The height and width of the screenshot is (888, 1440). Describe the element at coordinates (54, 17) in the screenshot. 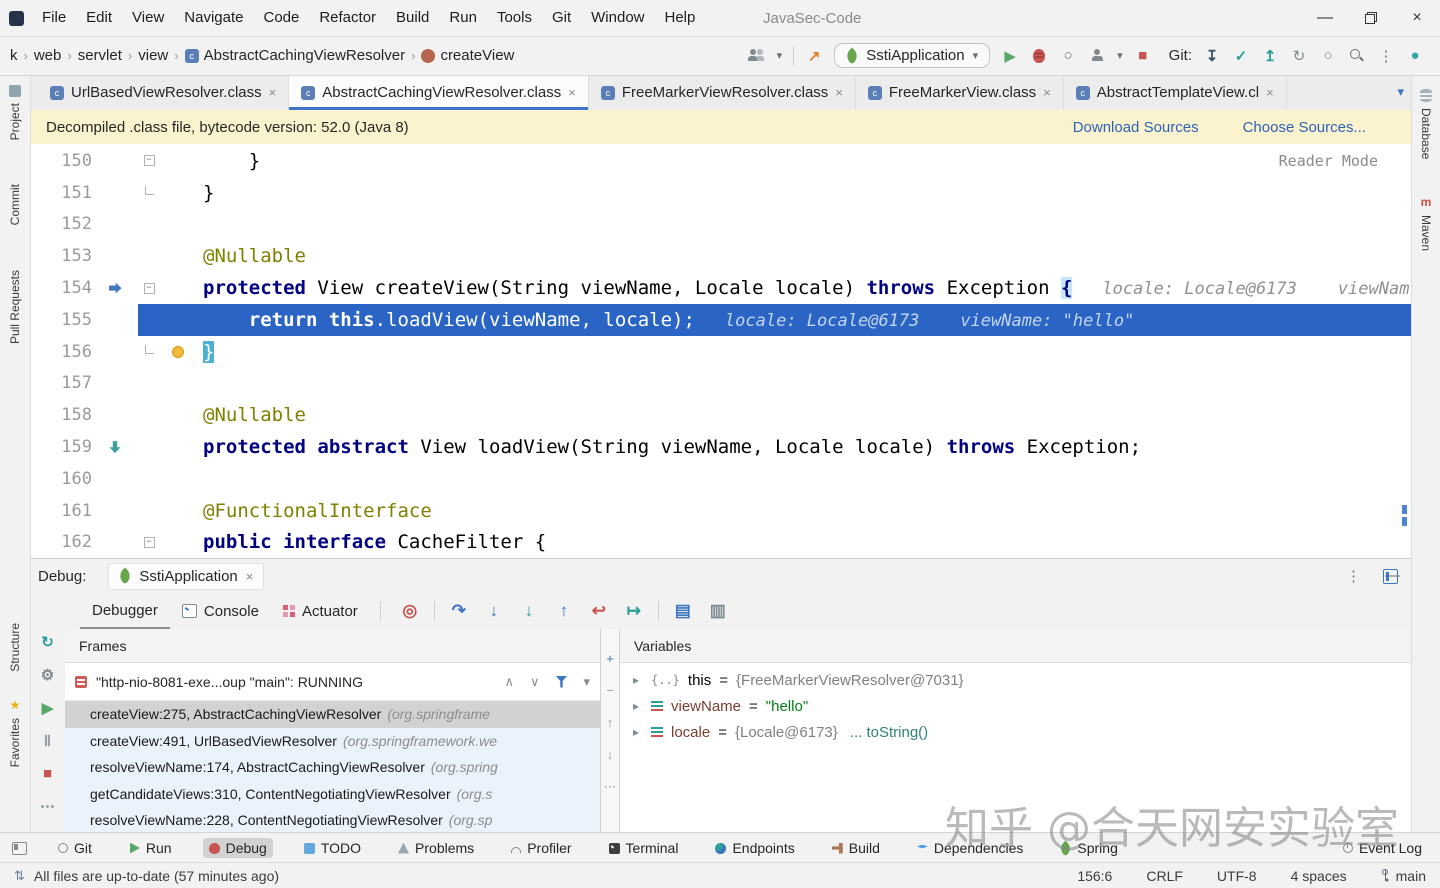

I see `menu-file: File` at that location.